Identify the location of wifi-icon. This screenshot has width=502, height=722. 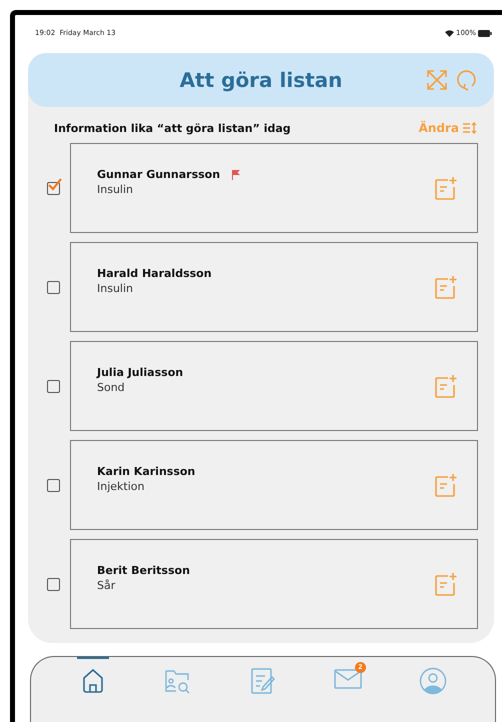
(449, 33).